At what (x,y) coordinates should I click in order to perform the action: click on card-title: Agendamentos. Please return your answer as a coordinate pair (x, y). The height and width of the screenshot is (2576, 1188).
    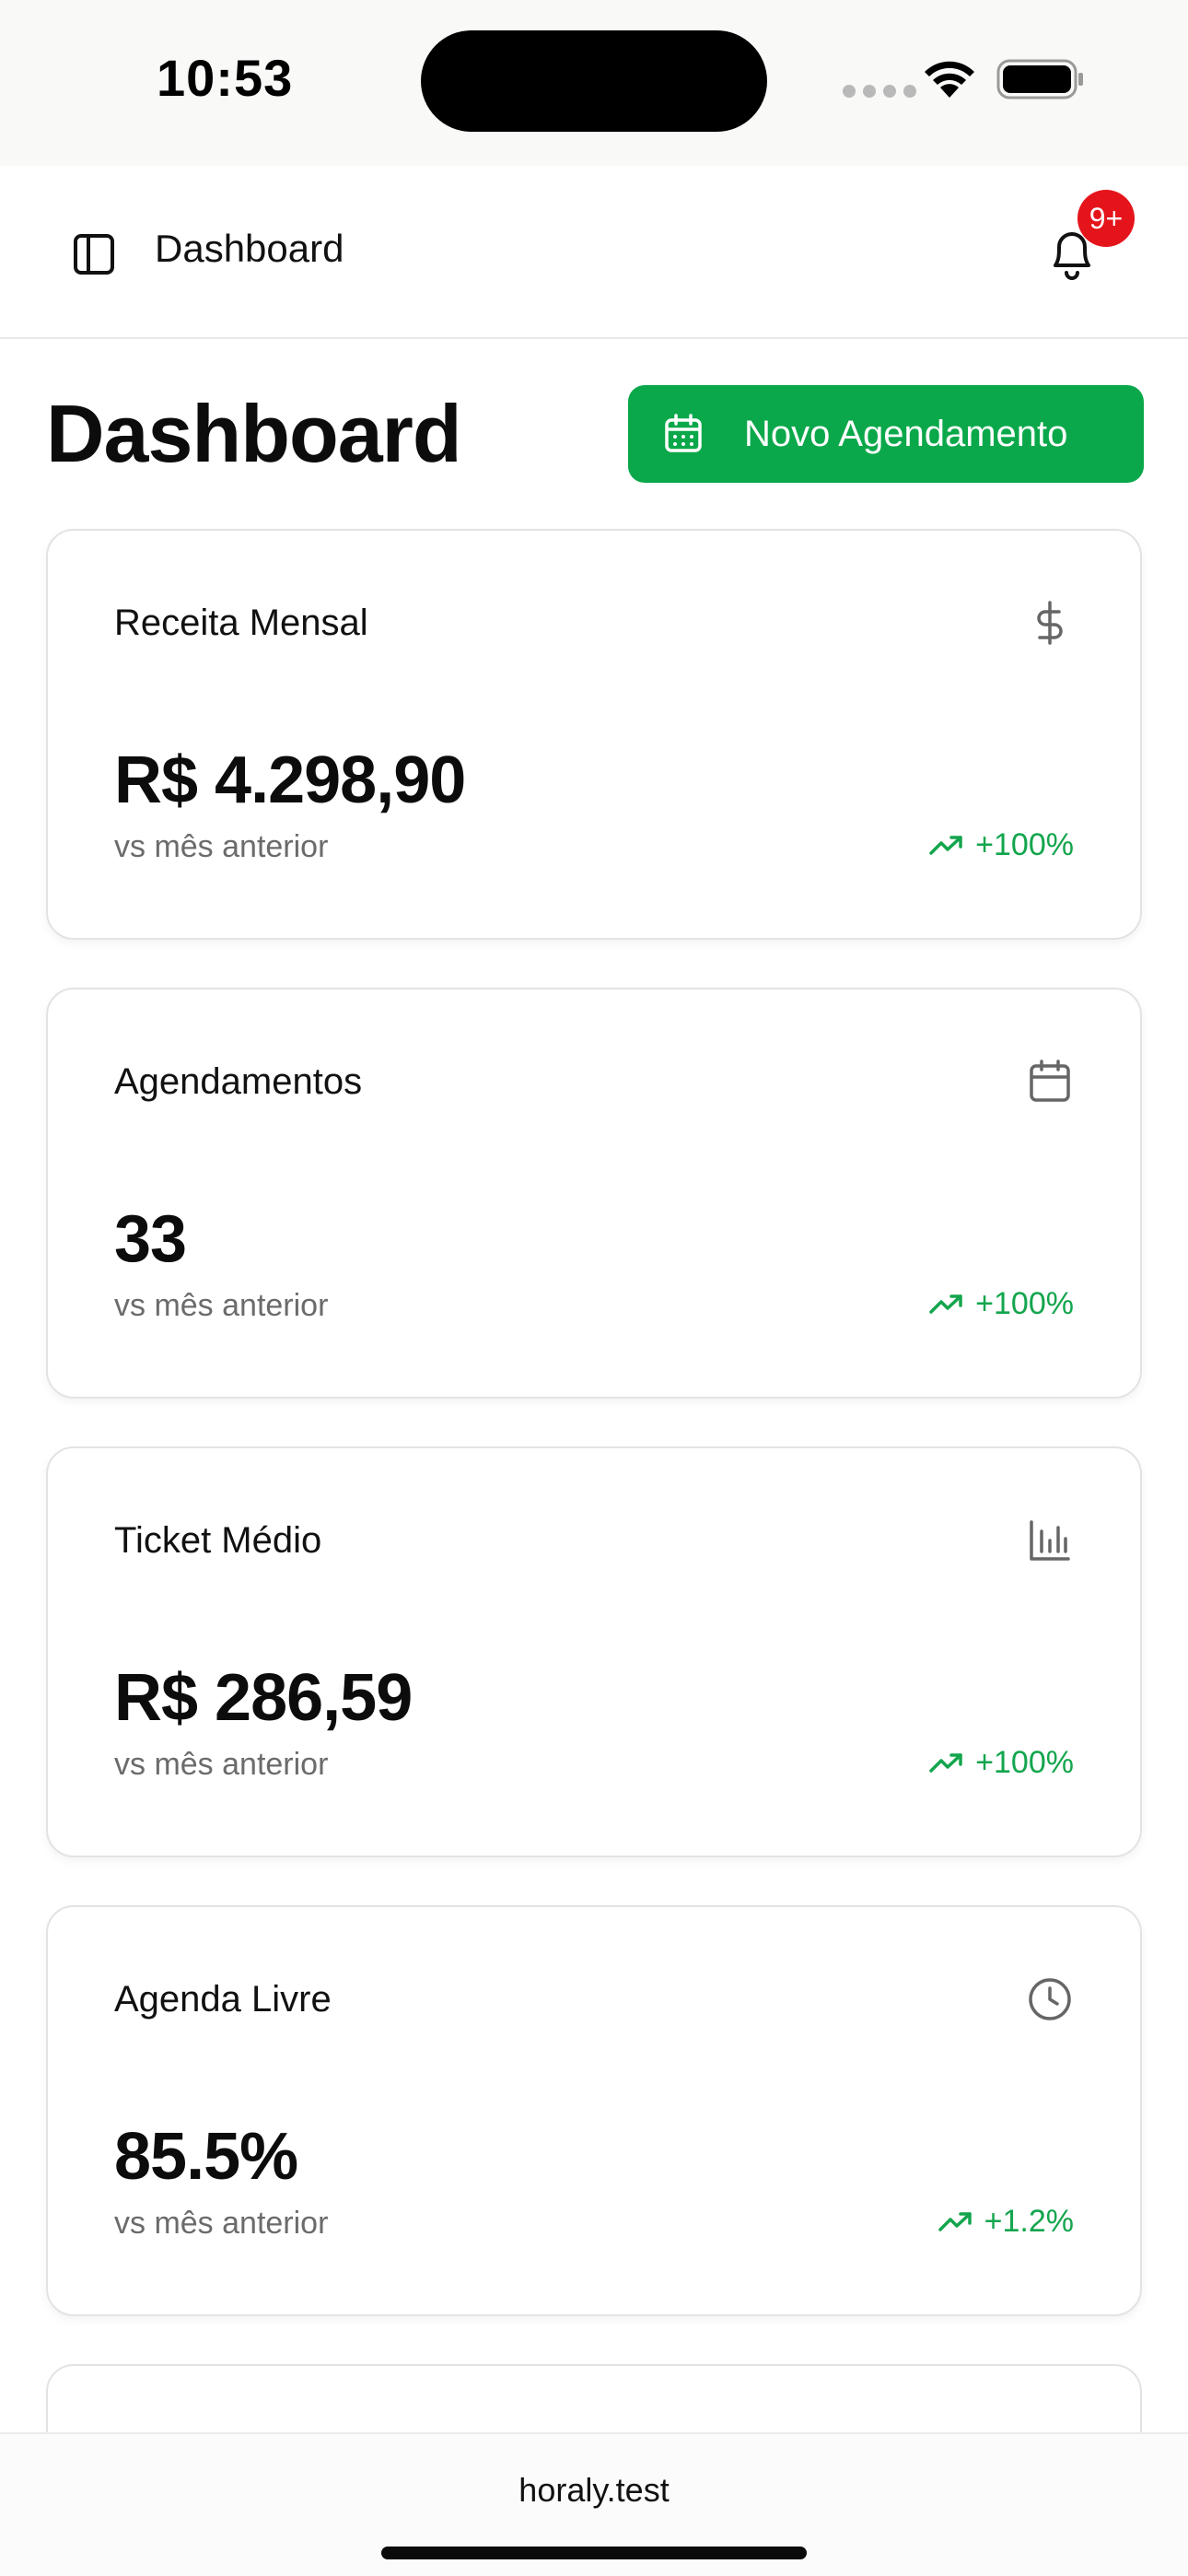
    Looking at the image, I should click on (239, 1081).